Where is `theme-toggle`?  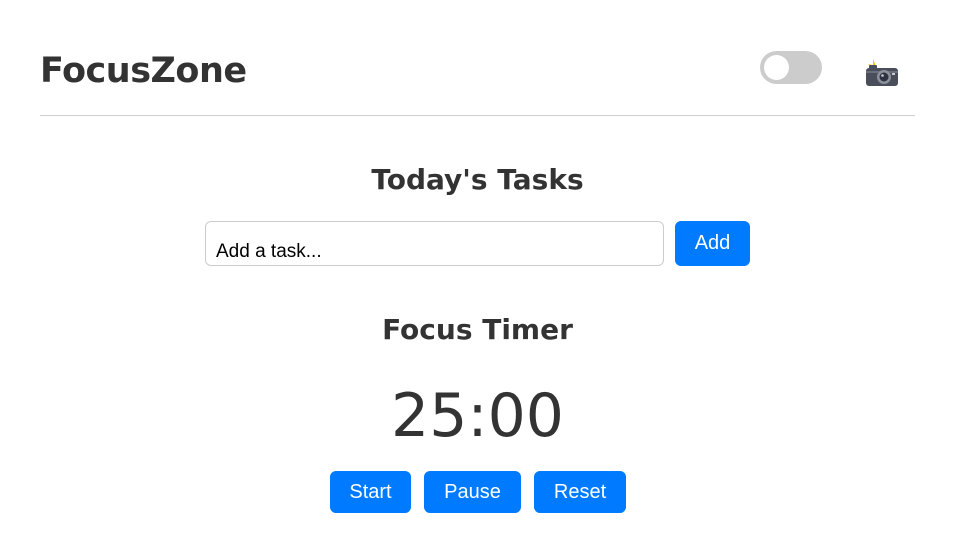 theme-toggle is located at coordinates (791, 67).